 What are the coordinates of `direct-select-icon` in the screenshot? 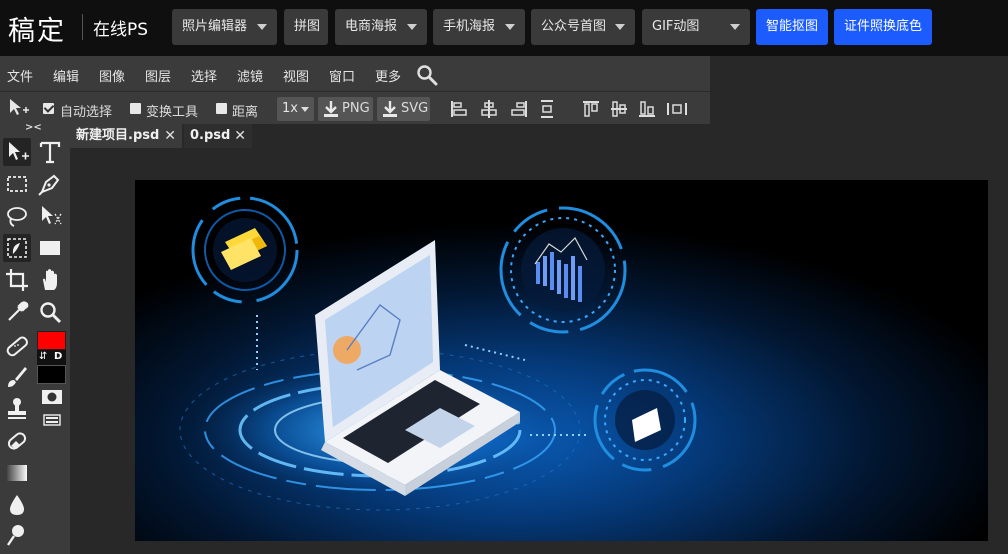 It's located at (52, 215).